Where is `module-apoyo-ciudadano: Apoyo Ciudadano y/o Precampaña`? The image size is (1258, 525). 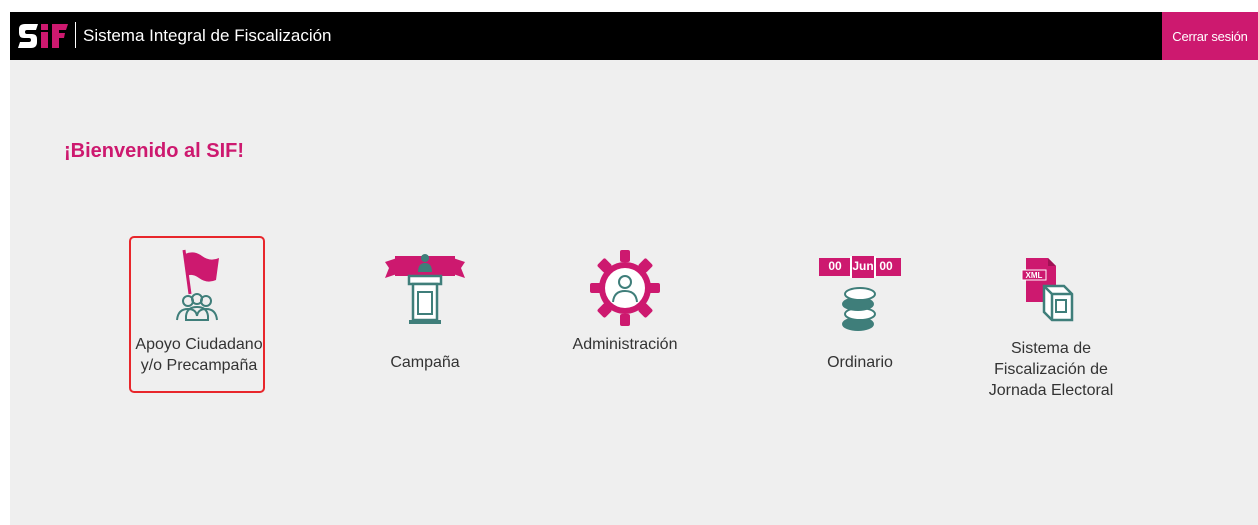 module-apoyo-ciudadano: Apoyo Ciudadano y/o Precampaña is located at coordinates (197, 314).